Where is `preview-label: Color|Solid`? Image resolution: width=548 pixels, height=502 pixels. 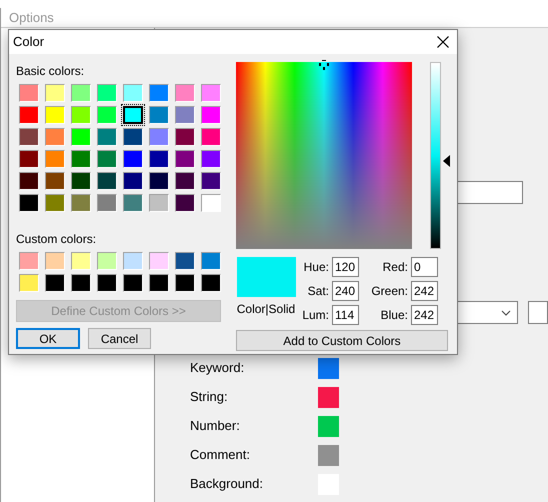
preview-label: Color|Solid is located at coordinates (266, 309).